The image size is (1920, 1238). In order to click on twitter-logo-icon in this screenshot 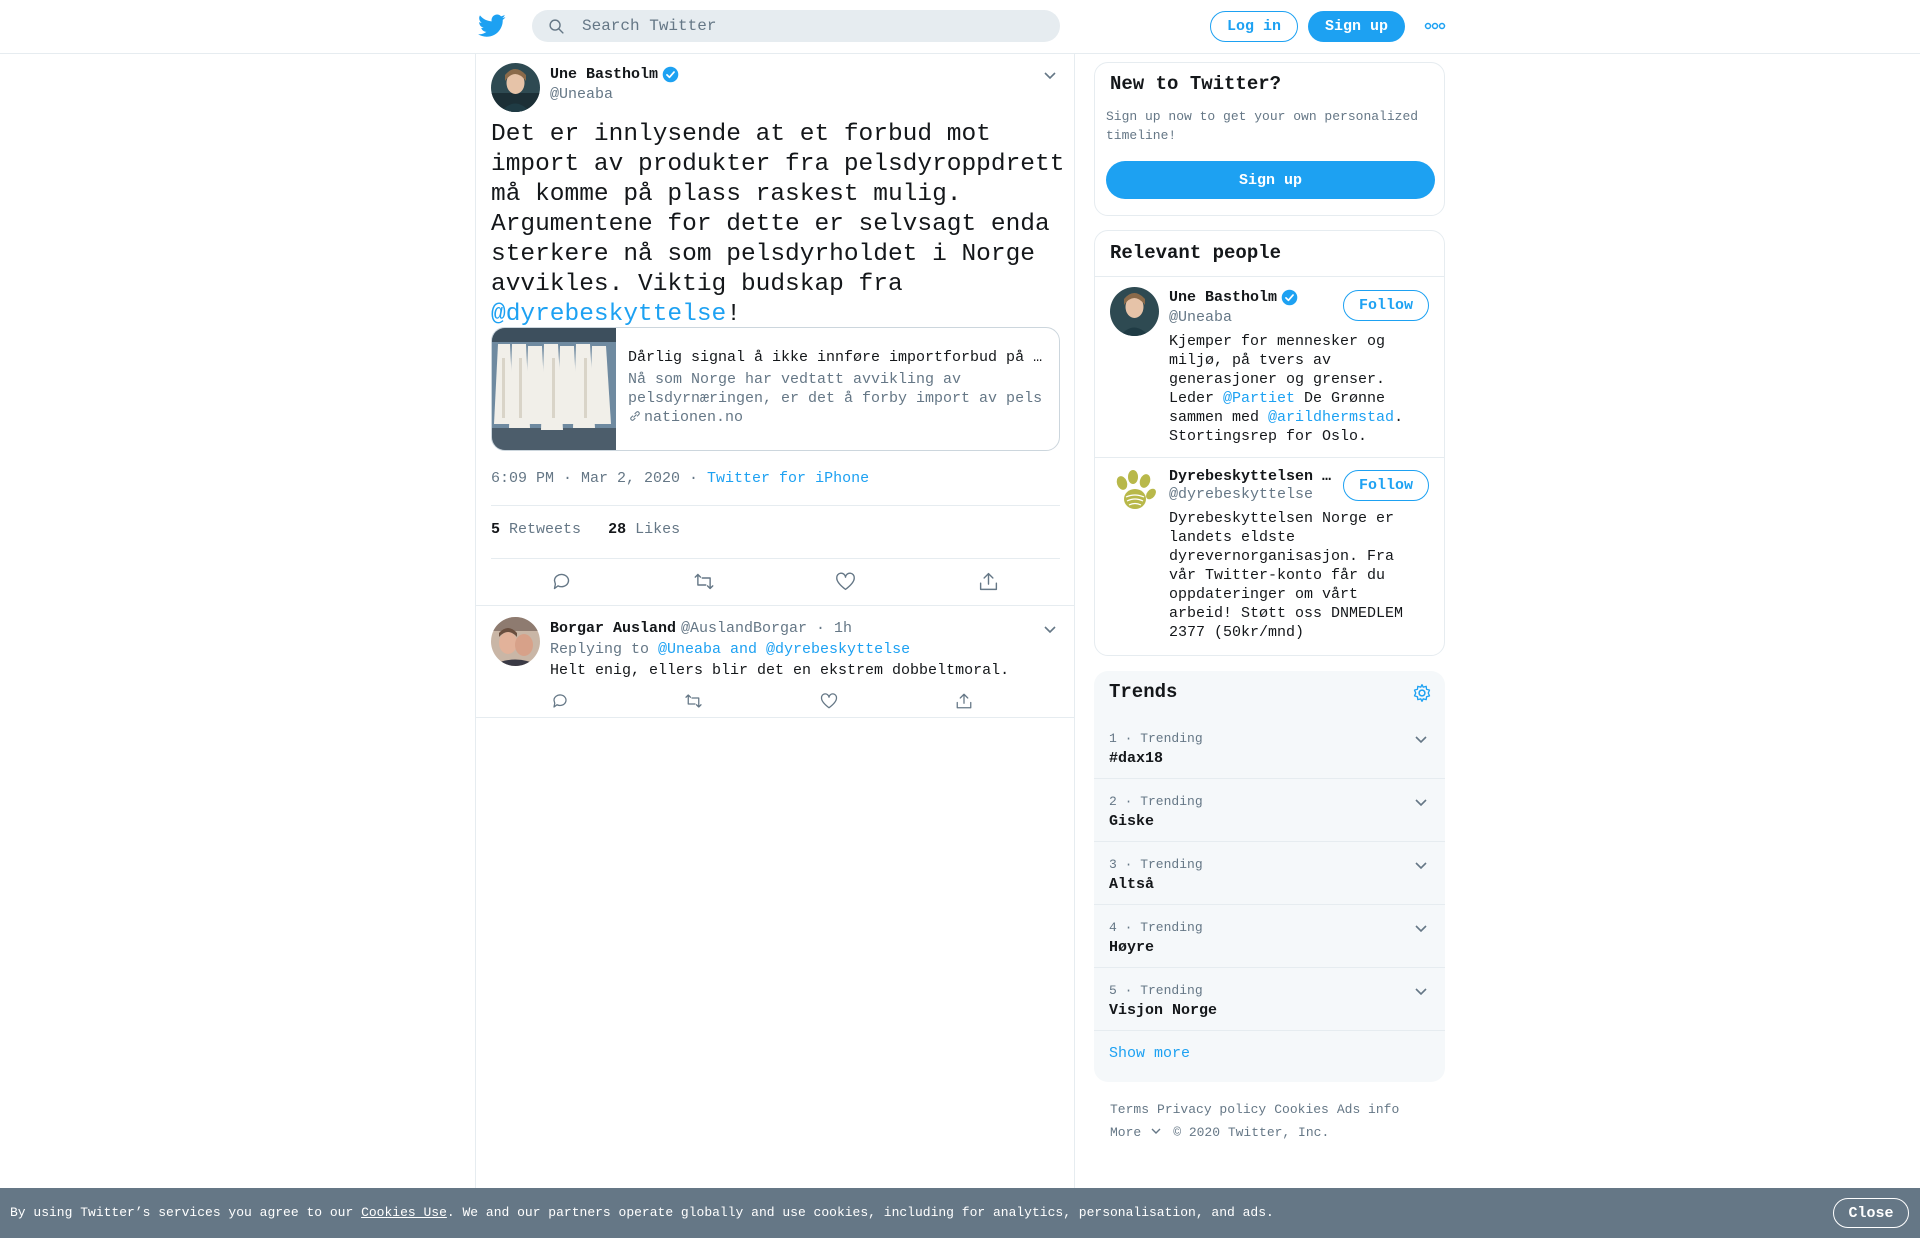, I will do `click(492, 26)`.